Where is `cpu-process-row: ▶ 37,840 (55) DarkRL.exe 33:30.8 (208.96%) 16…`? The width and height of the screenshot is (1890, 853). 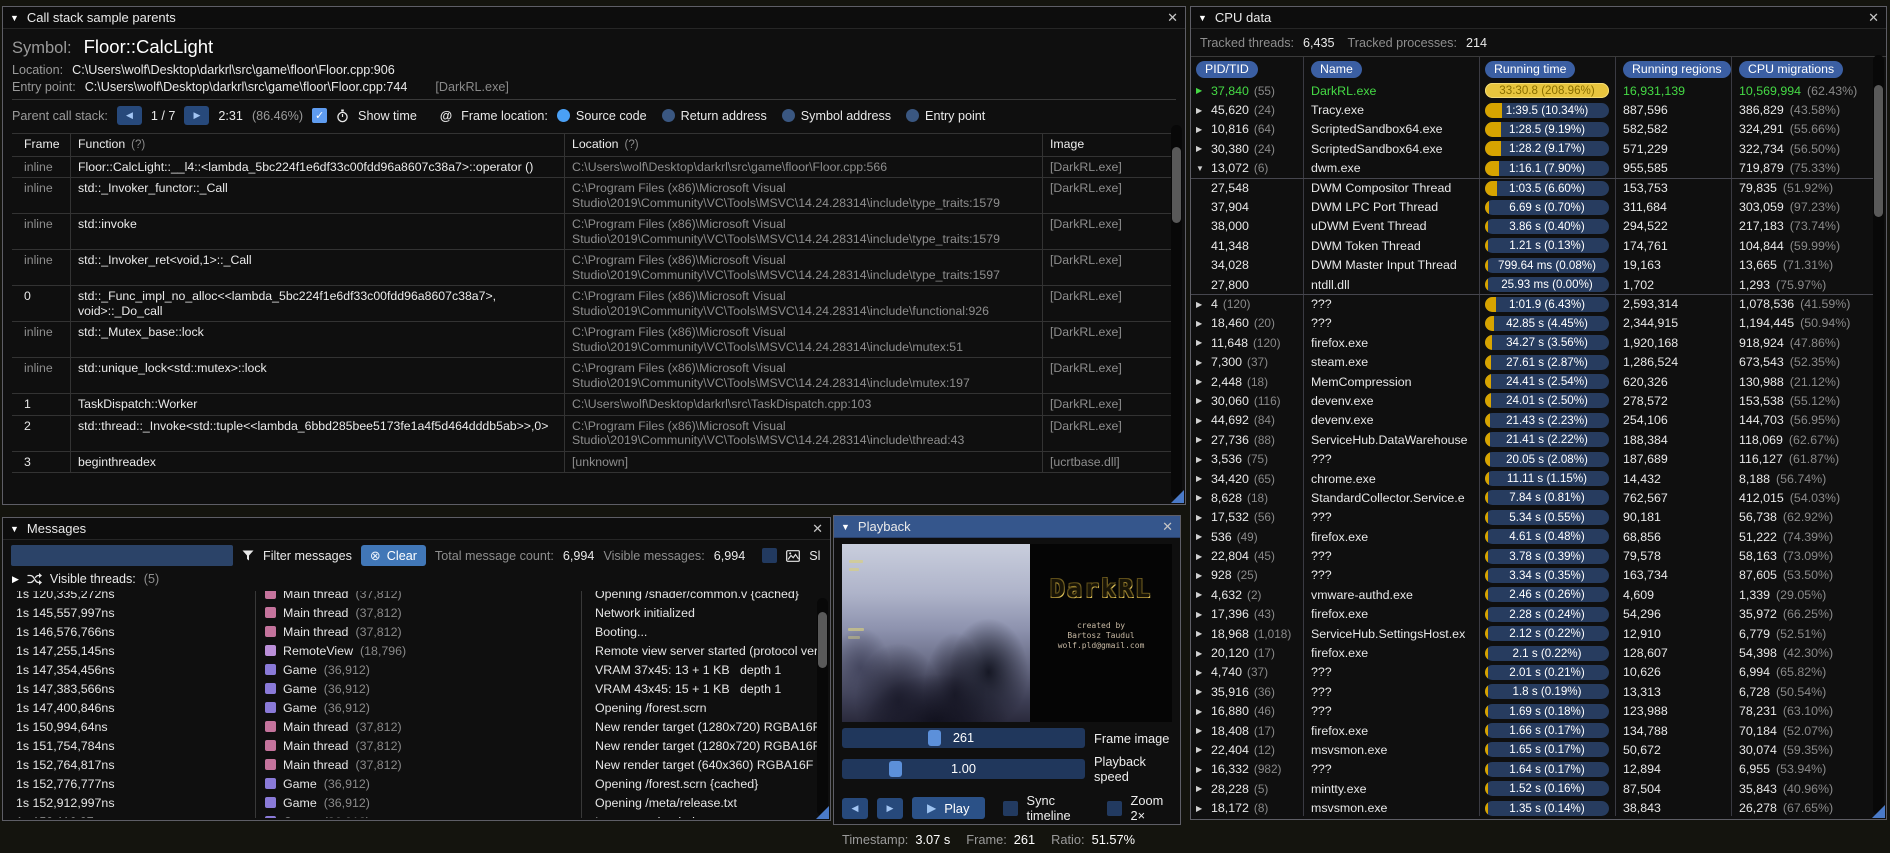
cpu-process-row: ▶ 37,840 (55) DarkRL.exe 33:30.8 (208.96%) 16… is located at coordinates (1532, 91).